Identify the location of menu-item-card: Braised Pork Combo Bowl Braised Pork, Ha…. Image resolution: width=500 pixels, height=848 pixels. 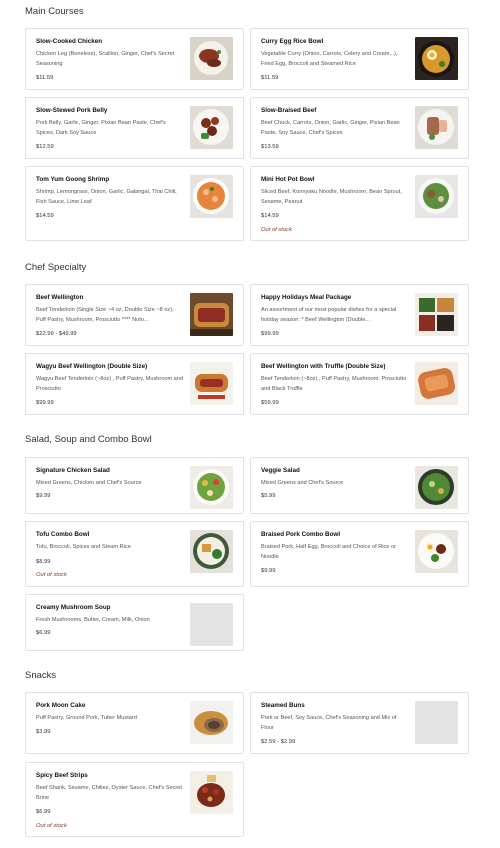
(359, 554).